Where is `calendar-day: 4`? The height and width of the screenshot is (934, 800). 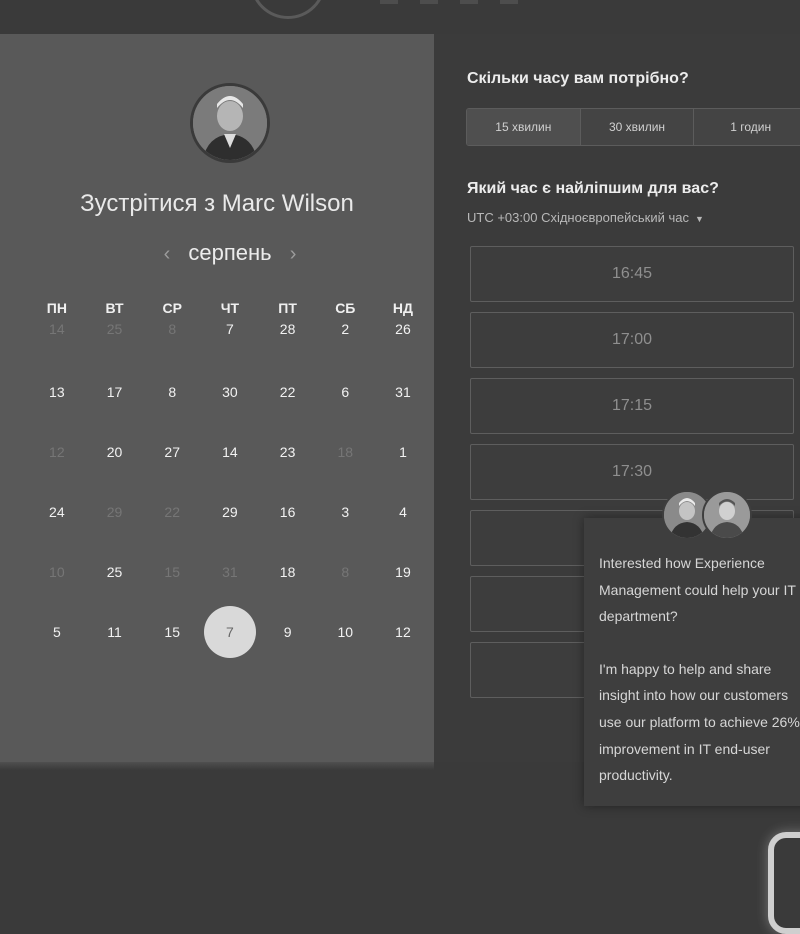 calendar-day: 4 is located at coordinates (403, 532).